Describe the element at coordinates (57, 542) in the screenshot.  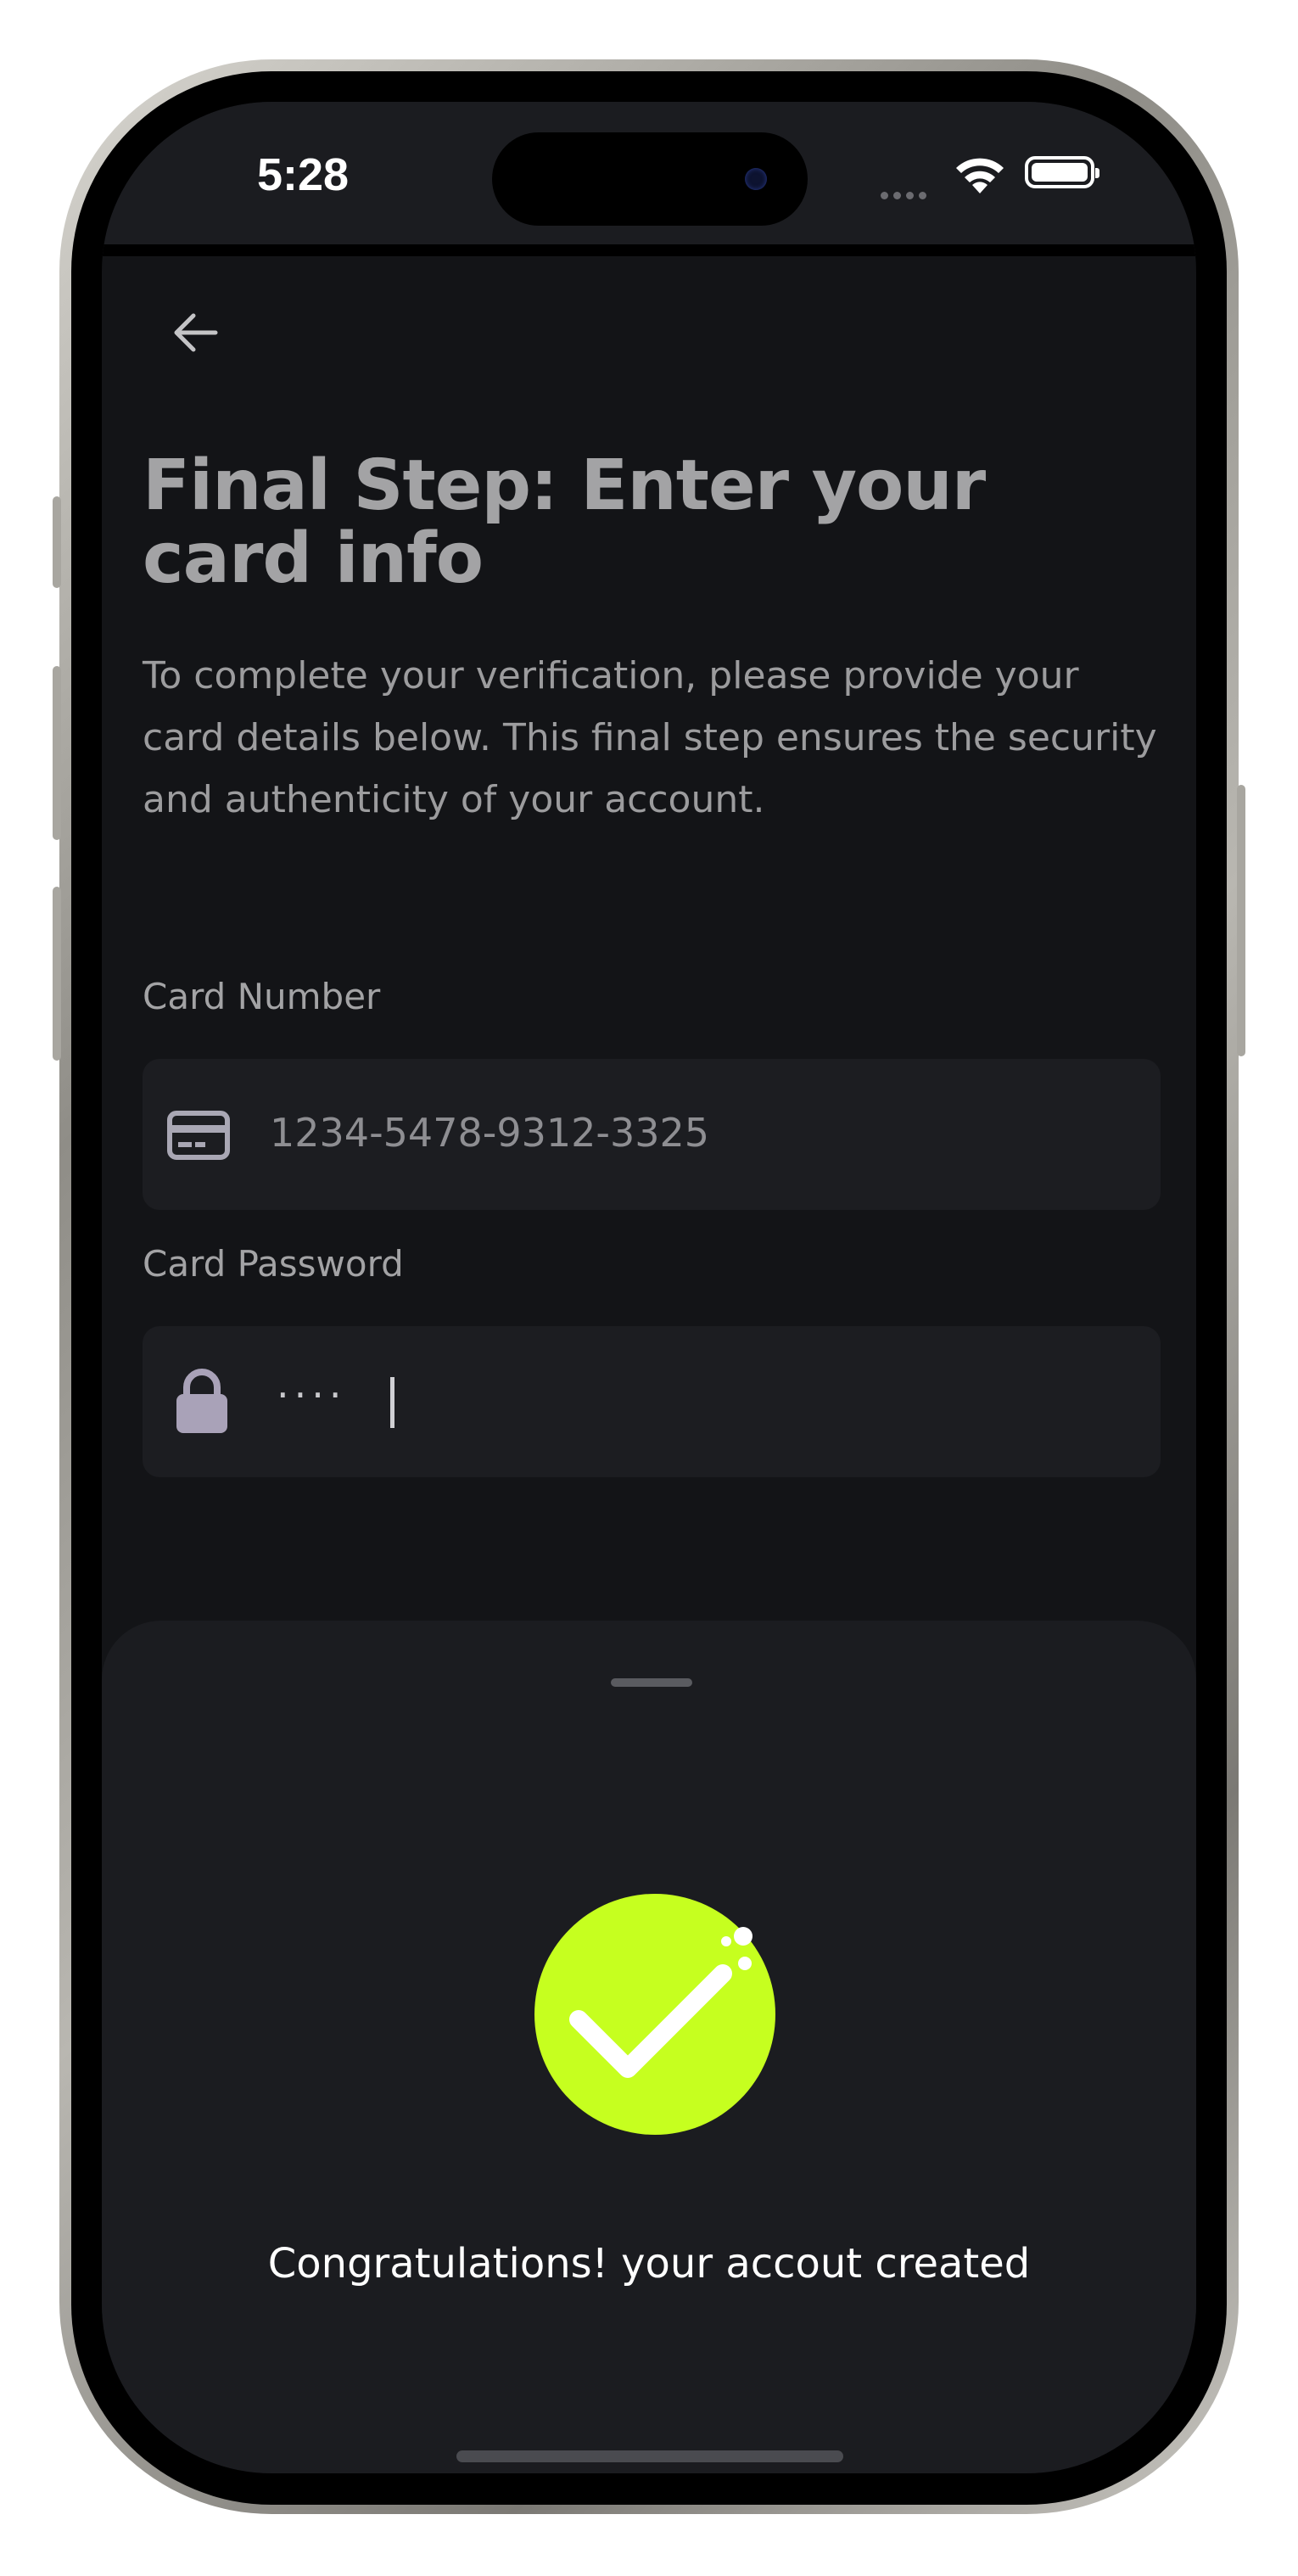
I see `action-button` at that location.